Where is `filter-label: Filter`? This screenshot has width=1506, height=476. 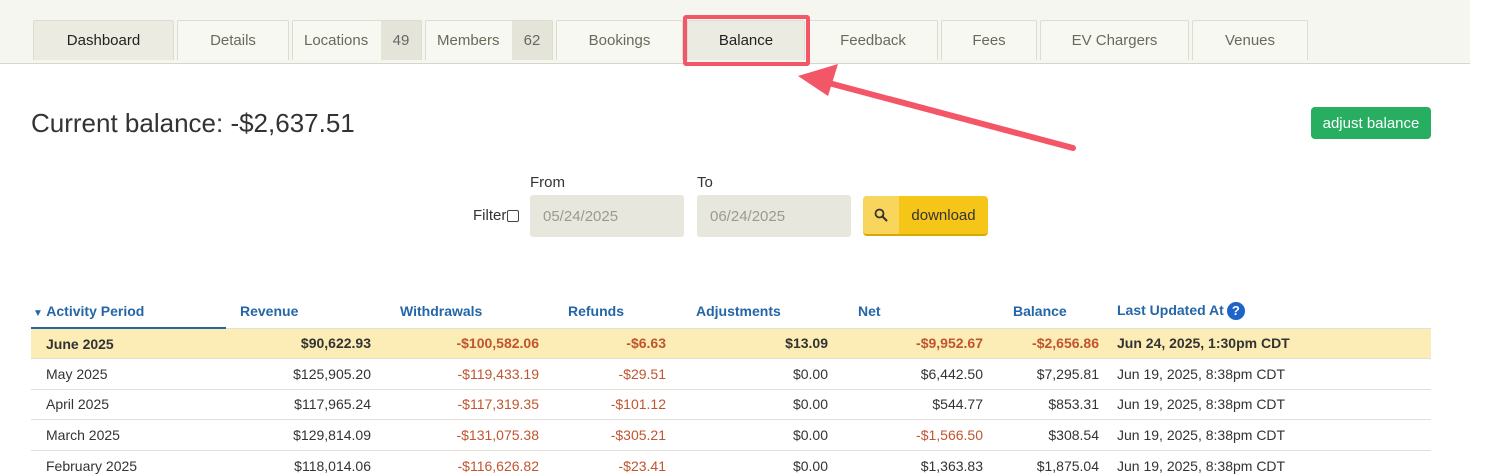 filter-label: Filter is located at coordinates (490, 215).